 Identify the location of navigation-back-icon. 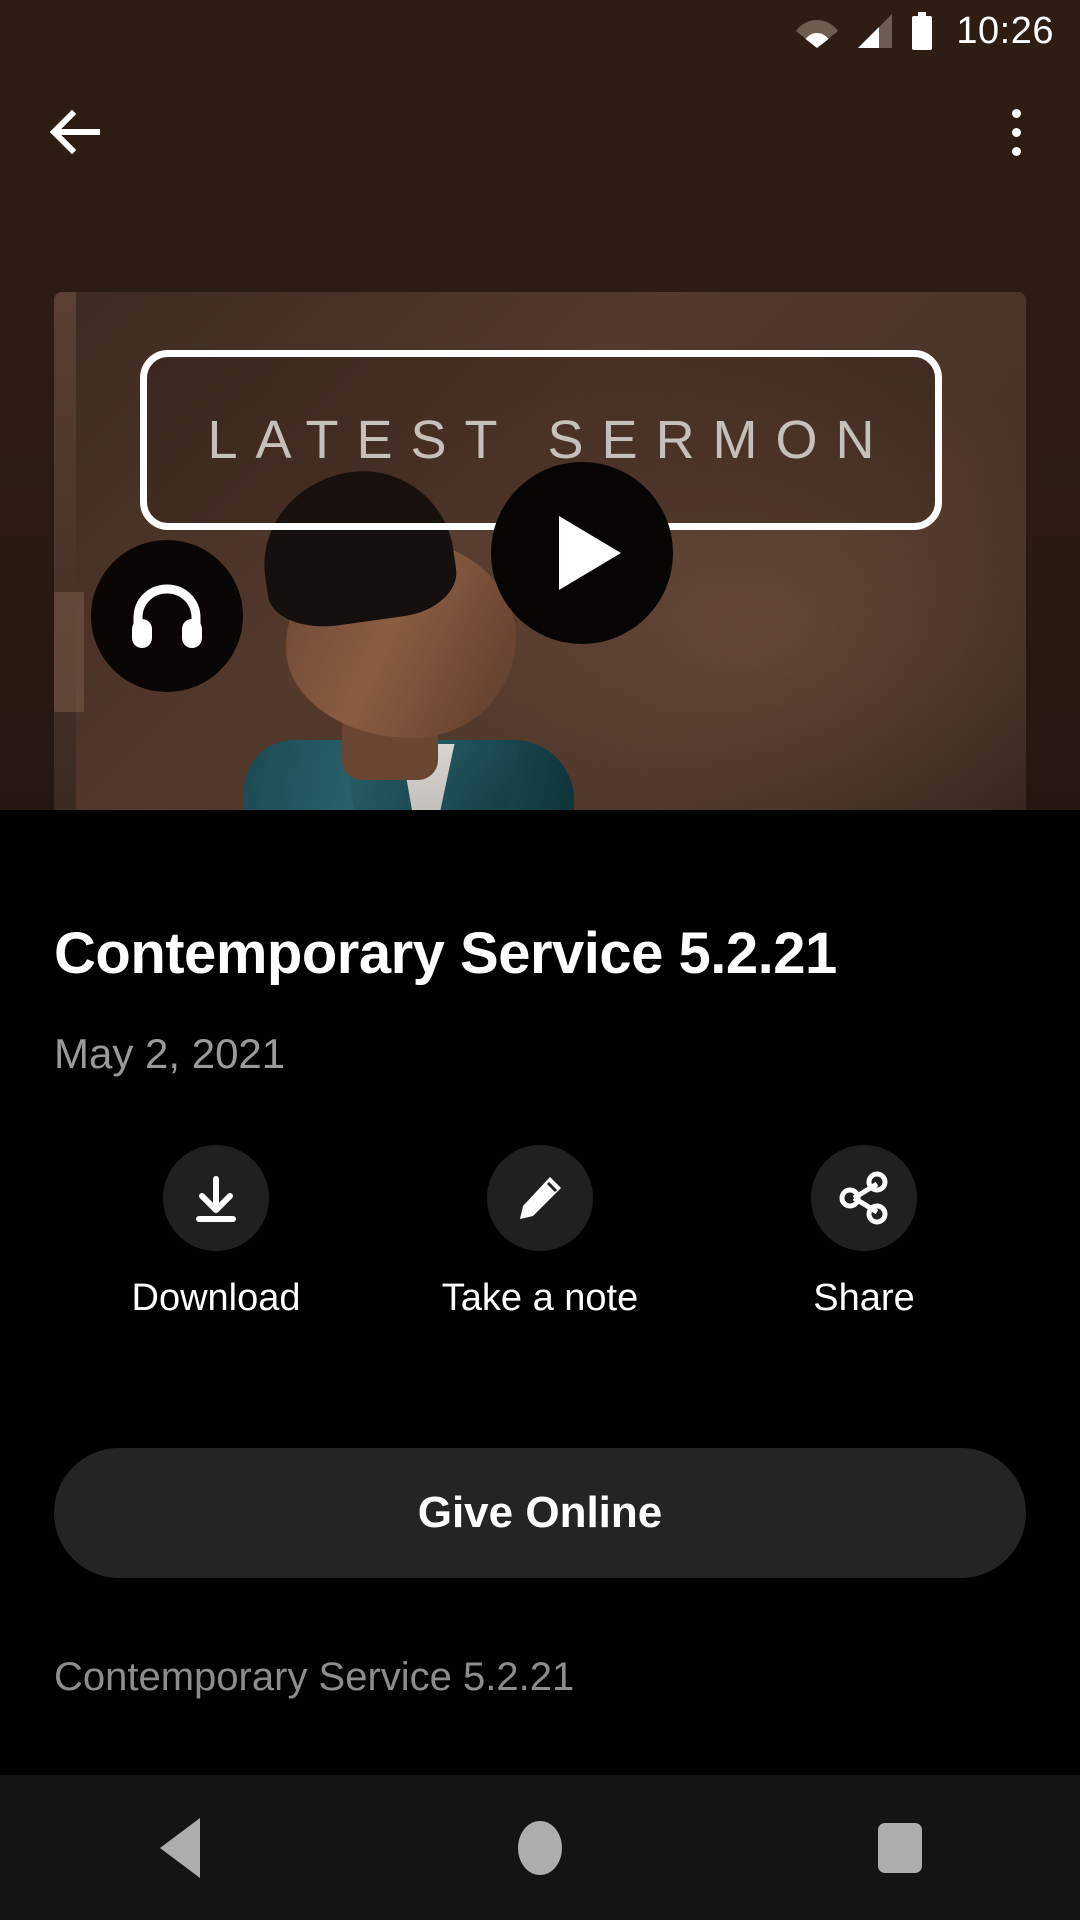
(180, 1847).